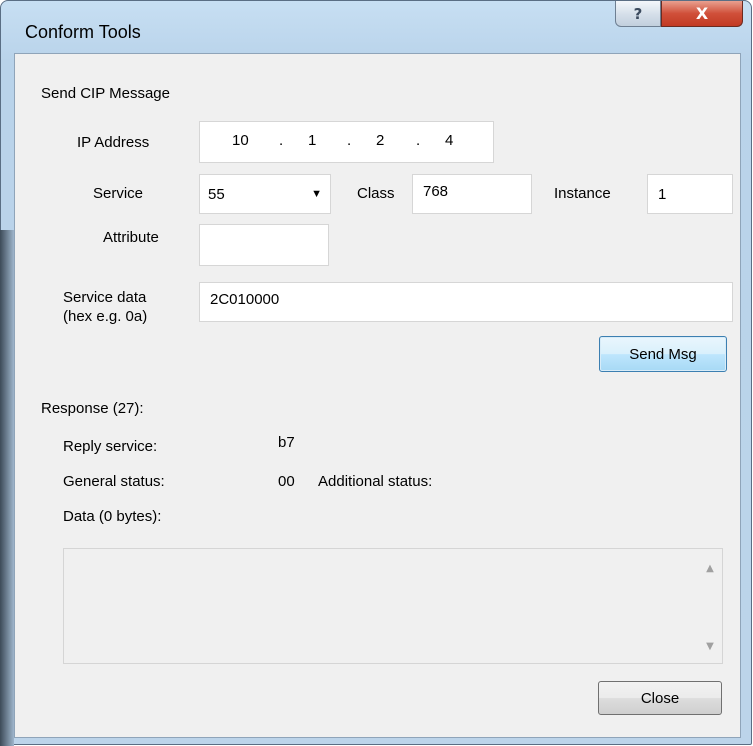 This screenshot has width=753, height=746. What do you see at coordinates (376, 193) in the screenshot?
I see `class-label: Class` at bounding box center [376, 193].